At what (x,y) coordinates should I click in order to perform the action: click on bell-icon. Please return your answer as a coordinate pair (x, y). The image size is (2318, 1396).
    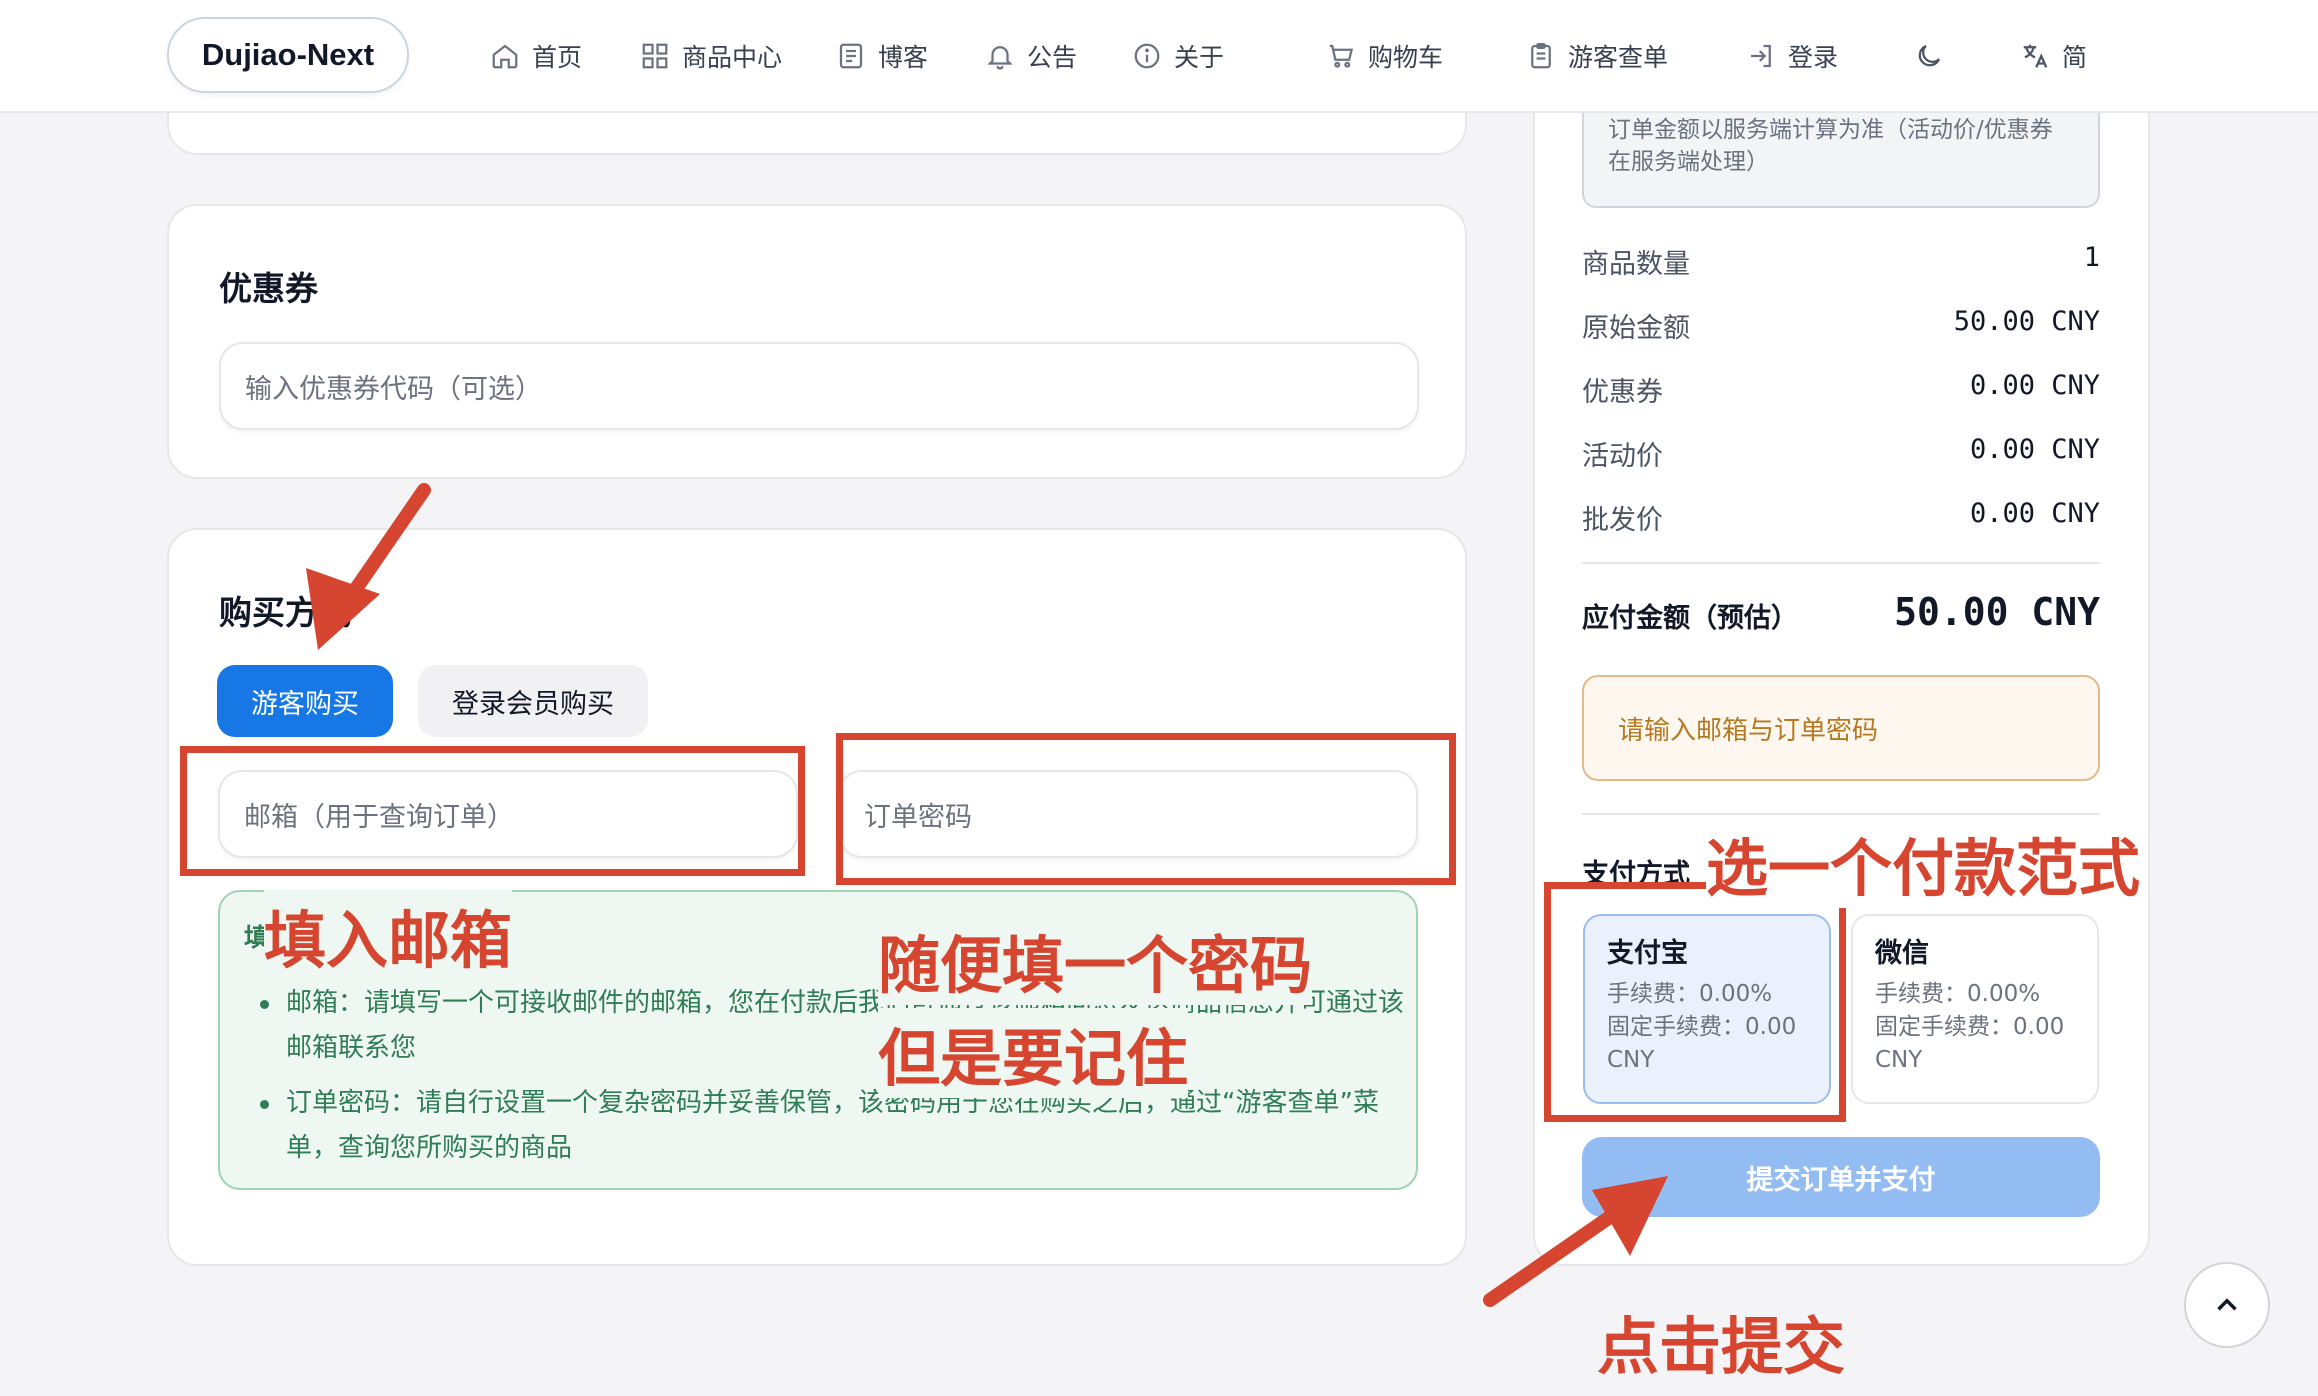
    Looking at the image, I should click on (1000, 58).